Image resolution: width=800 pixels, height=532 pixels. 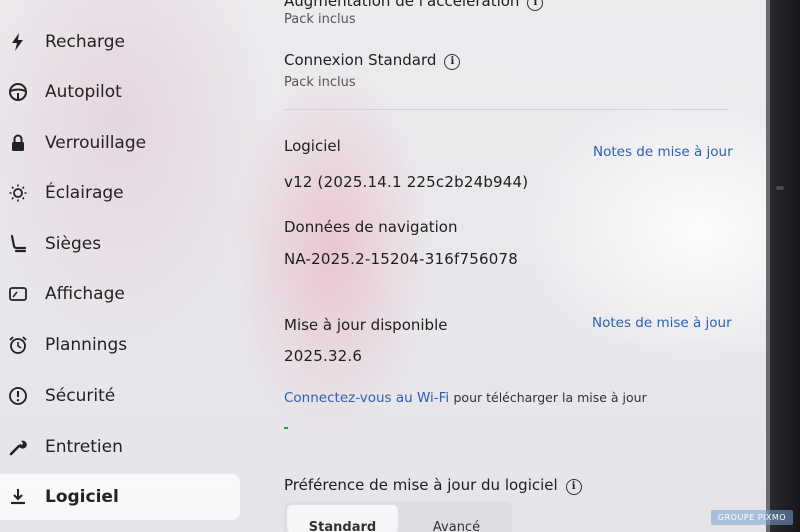 What do you see at coordinates (456, 517) in the screenshot?
I see `option-avance: Avancé` at bounding box center [456, 517].